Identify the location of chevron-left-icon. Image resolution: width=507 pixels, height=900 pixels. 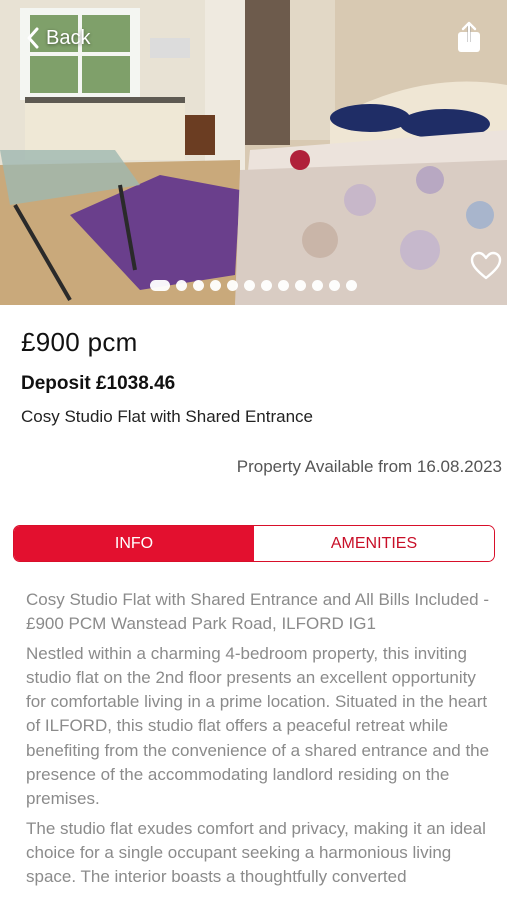
(33, 38).